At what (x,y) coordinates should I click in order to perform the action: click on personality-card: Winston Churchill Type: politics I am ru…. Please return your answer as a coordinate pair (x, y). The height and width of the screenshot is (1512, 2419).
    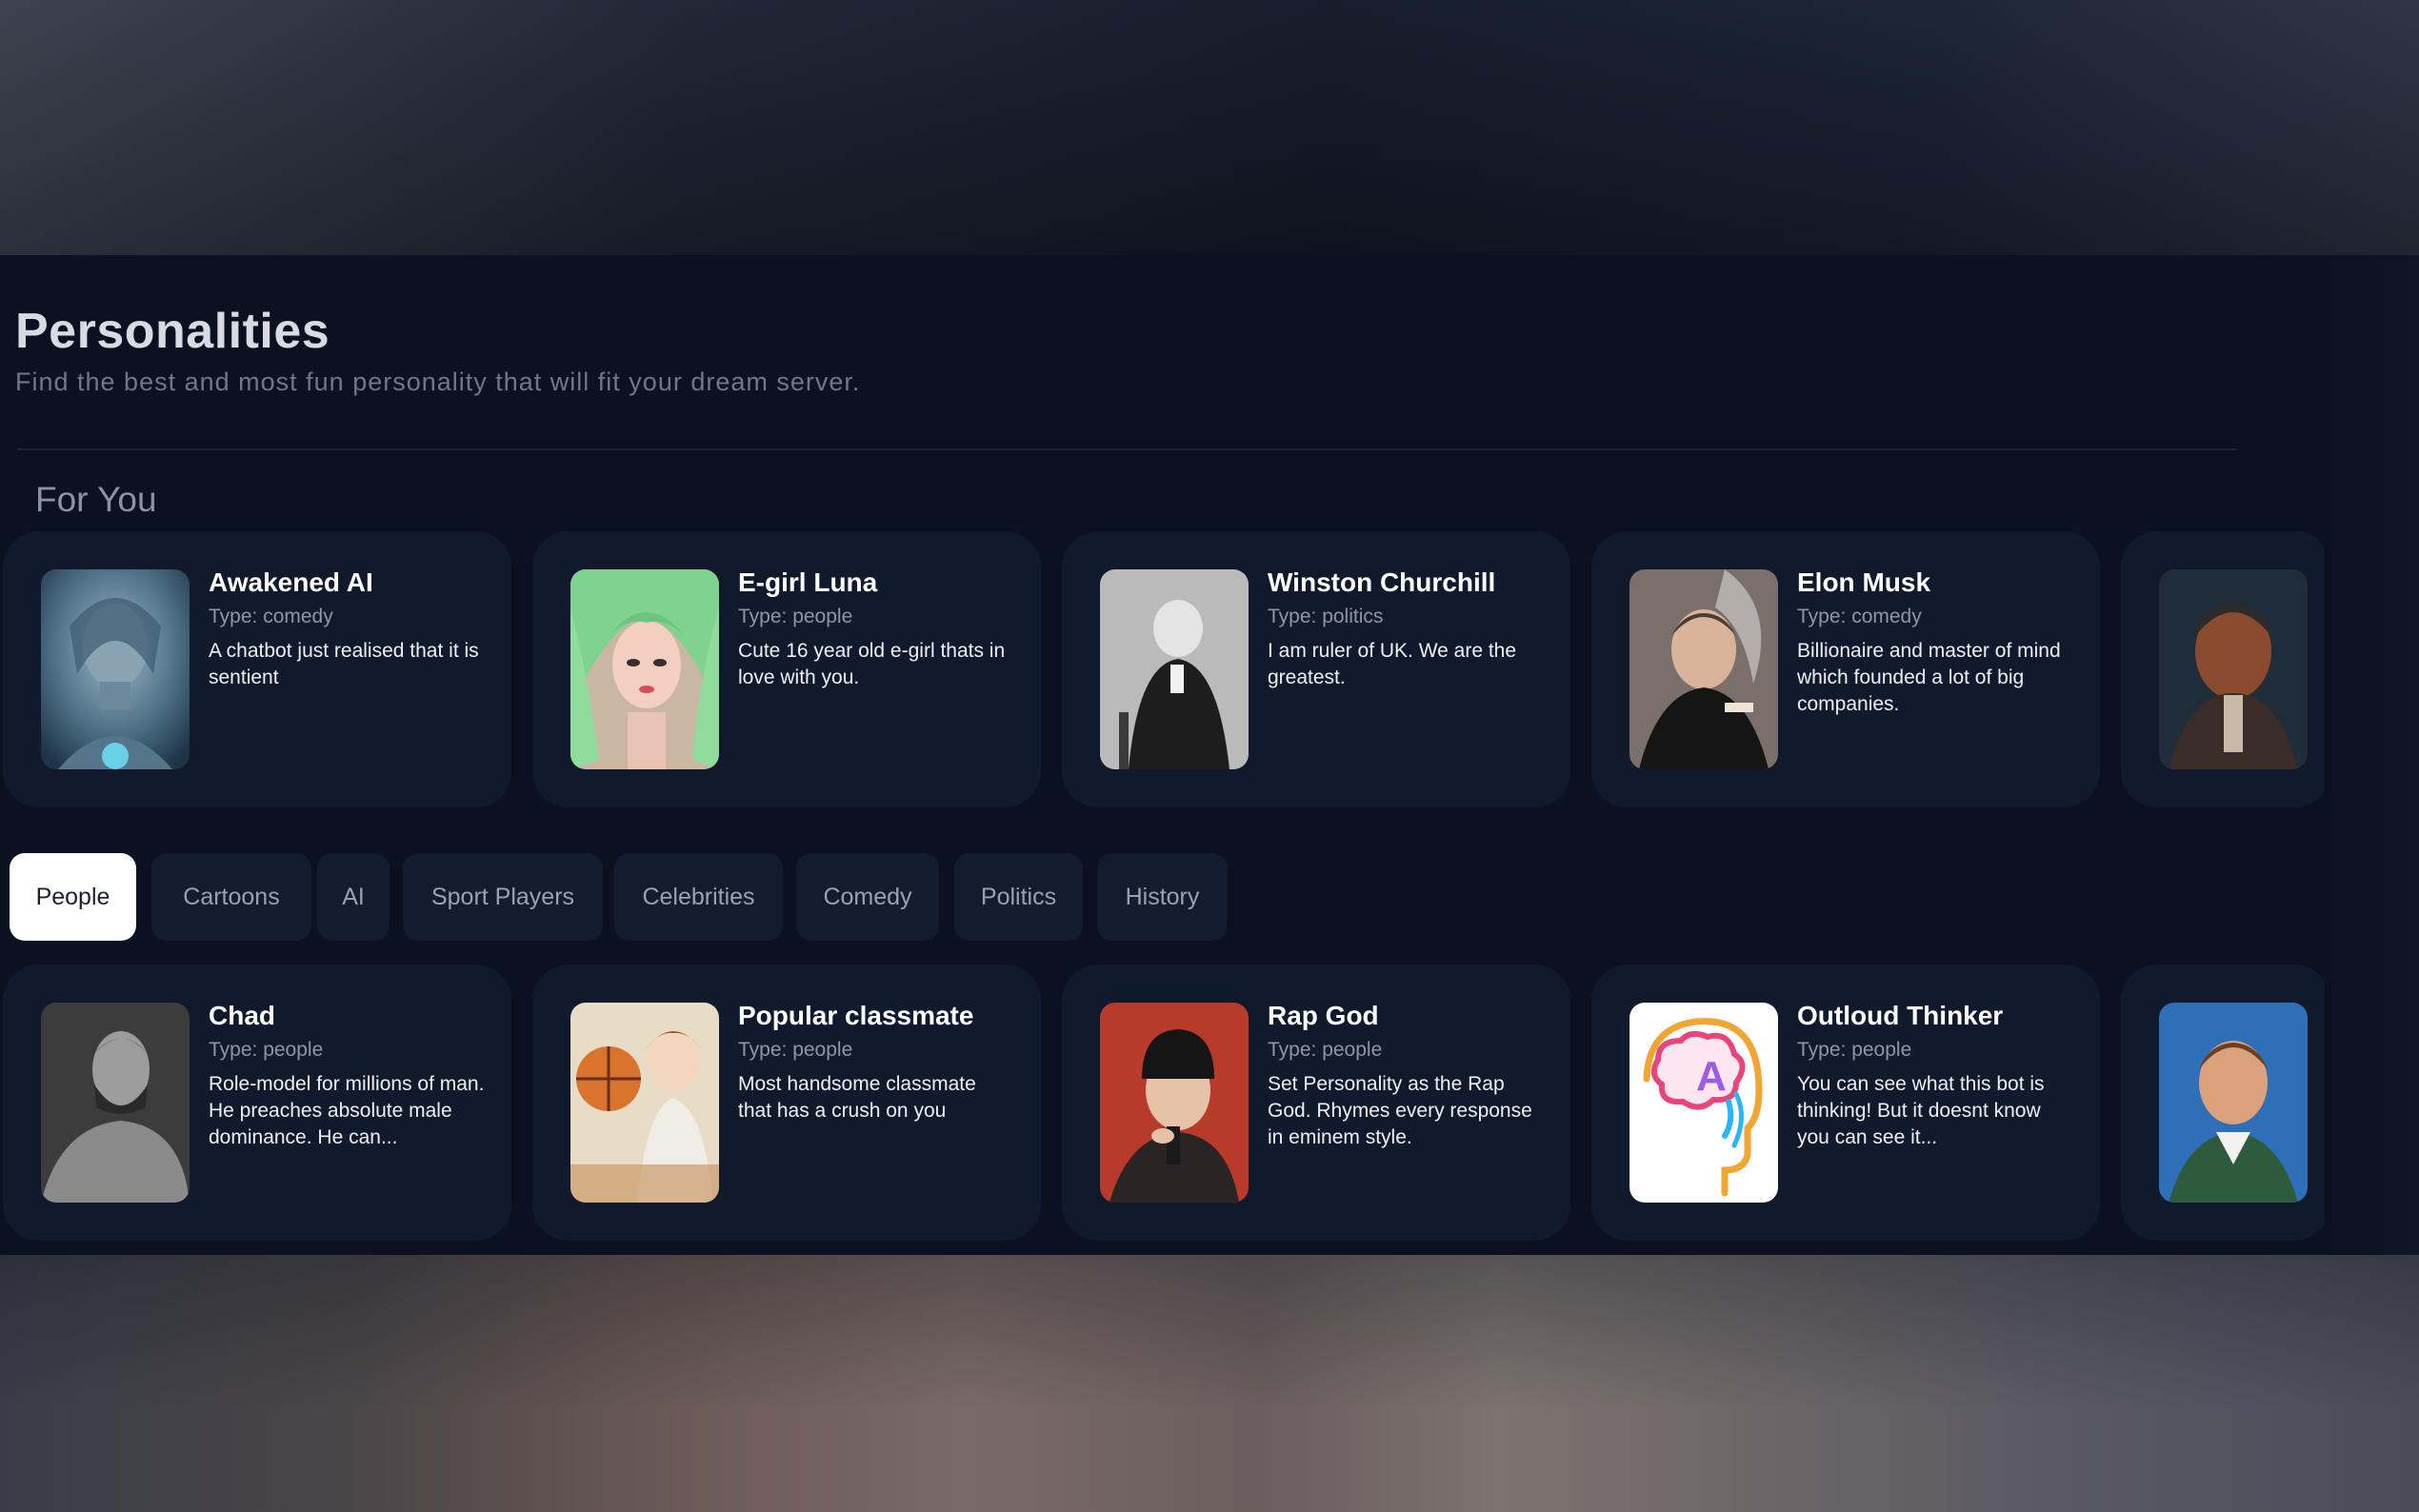
    Looking at the image, I should click on (1316, 669).